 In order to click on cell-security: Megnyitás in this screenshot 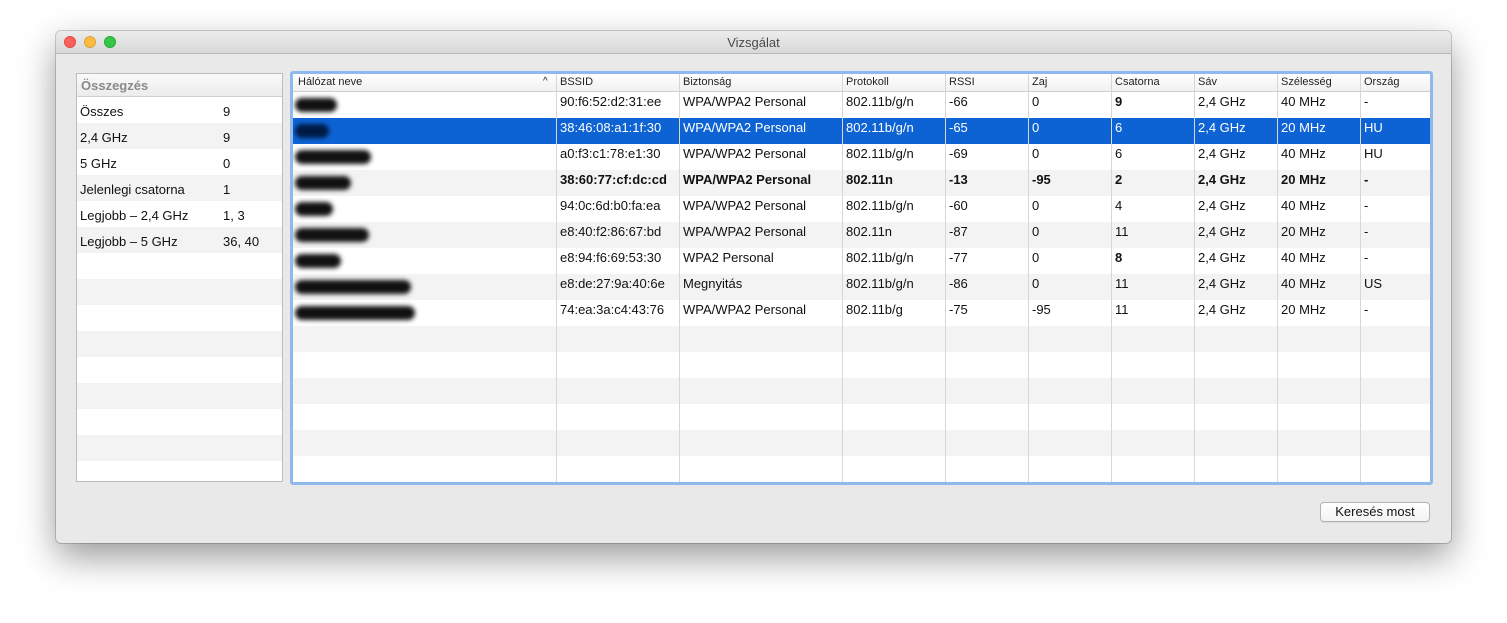, I will do `click(713, 283)`.